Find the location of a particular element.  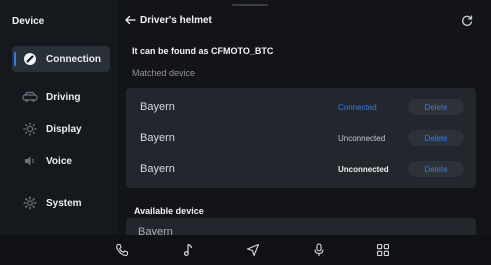

gear-icon is located at coordinates (30, 203).